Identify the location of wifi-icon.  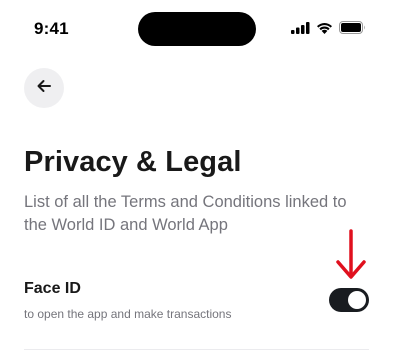
(324, 28).